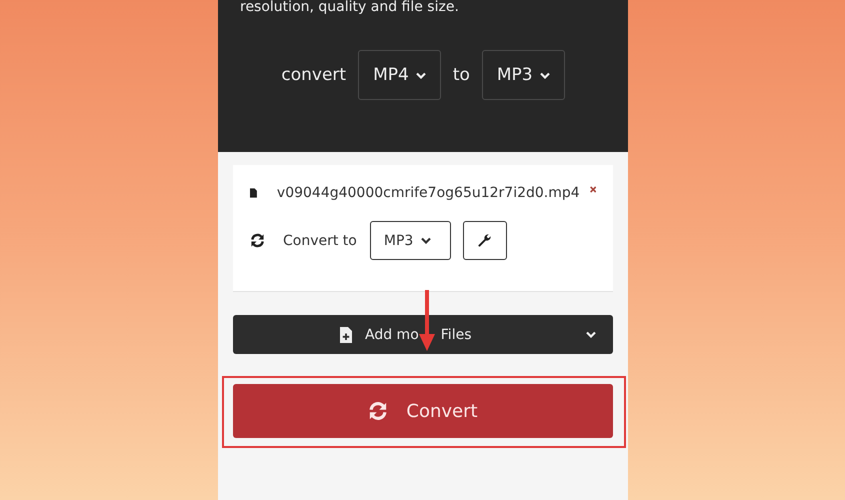 This screenshot has width=845, height=500. Describe the element at coordinates (392, 334) in the screenshot. I see `button-label: Add mo` at that location.